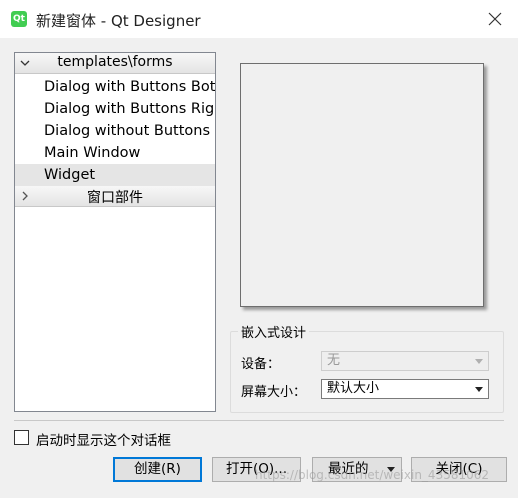 The width and height of the screenshot is (518, 498). I want to click on device-label: 设备：, so click(261, 364).